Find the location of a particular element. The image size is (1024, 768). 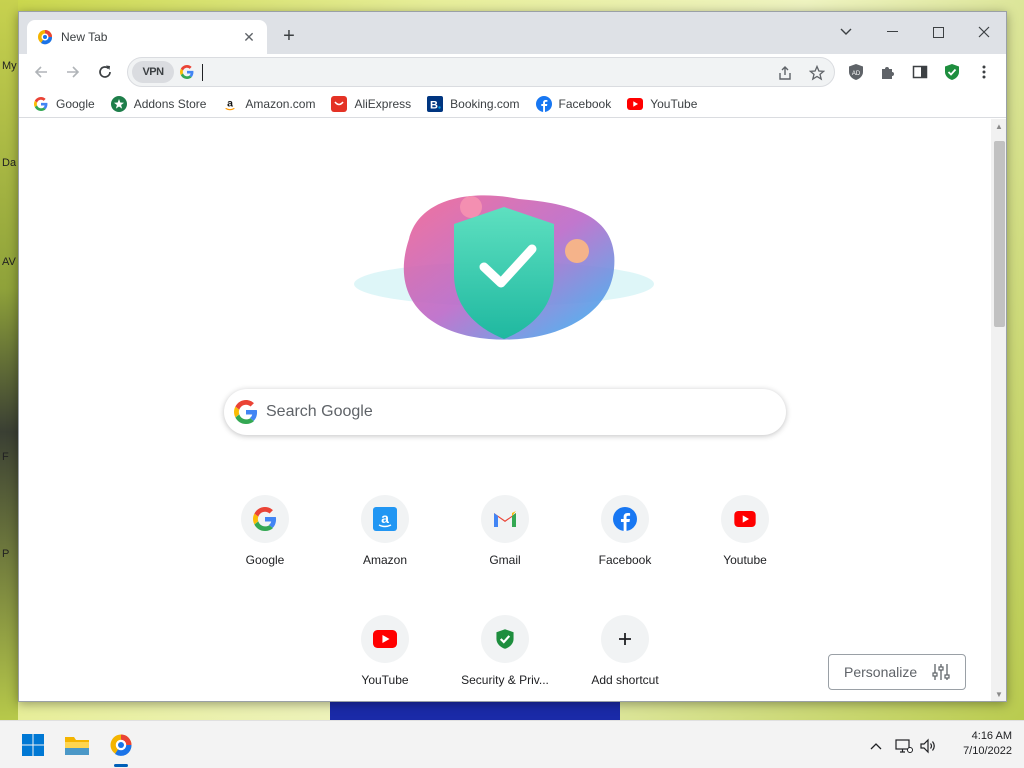

file-explorer-button is located at coordinates (77, 745).